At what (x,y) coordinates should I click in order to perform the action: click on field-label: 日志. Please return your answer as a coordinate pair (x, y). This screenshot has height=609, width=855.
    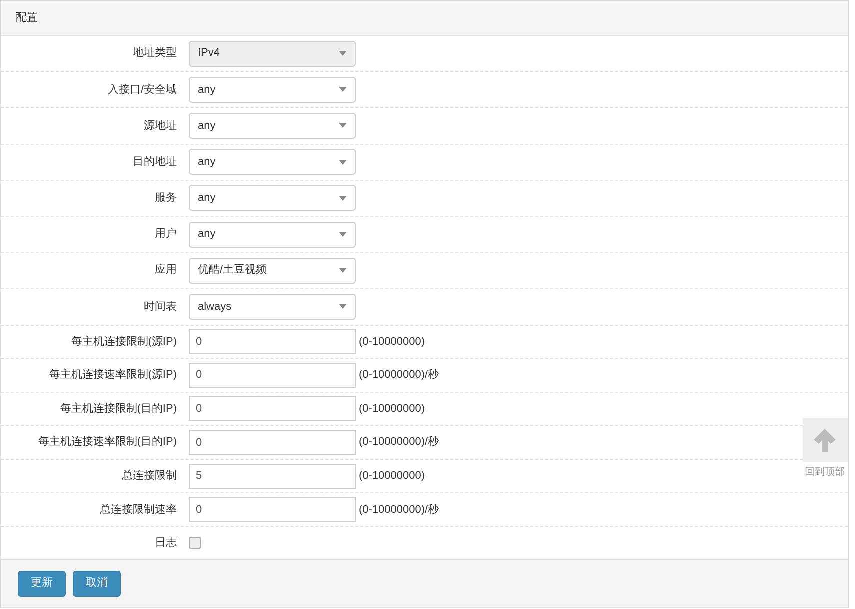
    Looking at the image, I should click on (166, 543).